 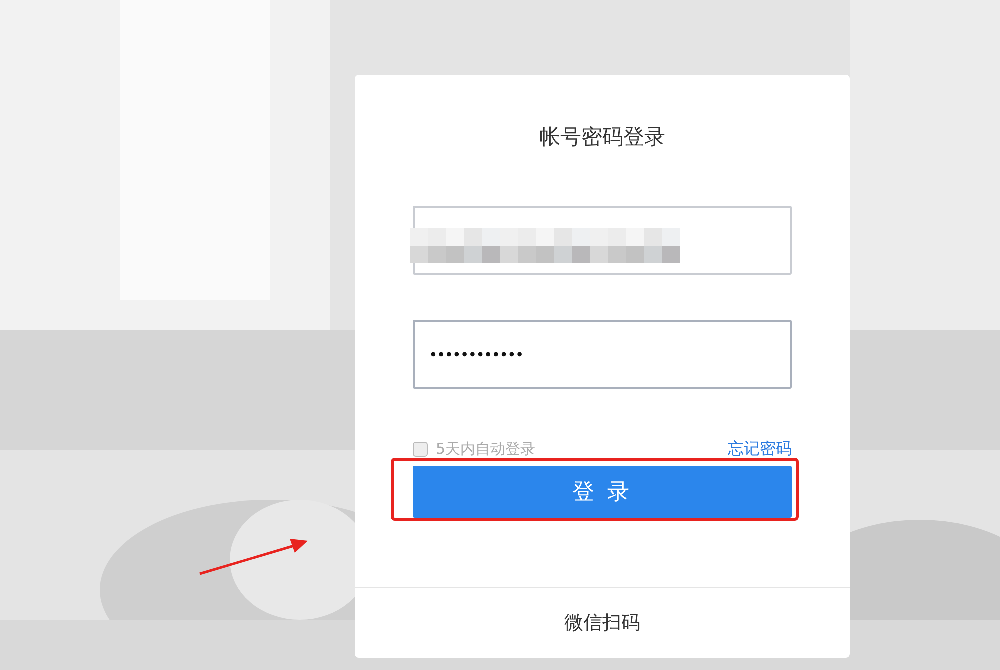 I want to click on login-button: 登 录, so click(x=602, y=492).